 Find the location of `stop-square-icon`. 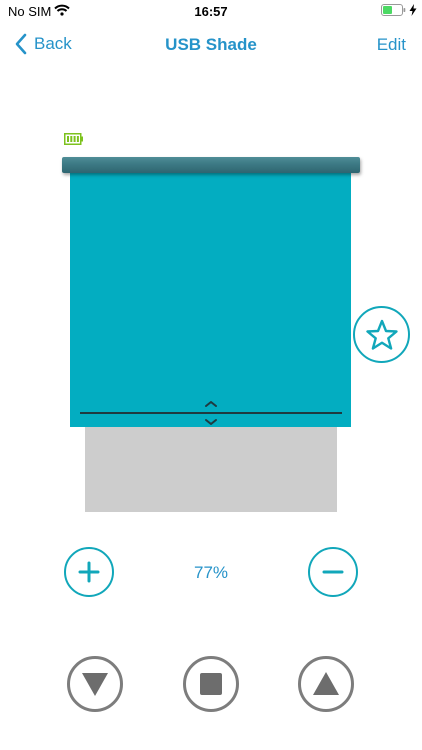

stop-square-icon is located at coordinates (211, 684).